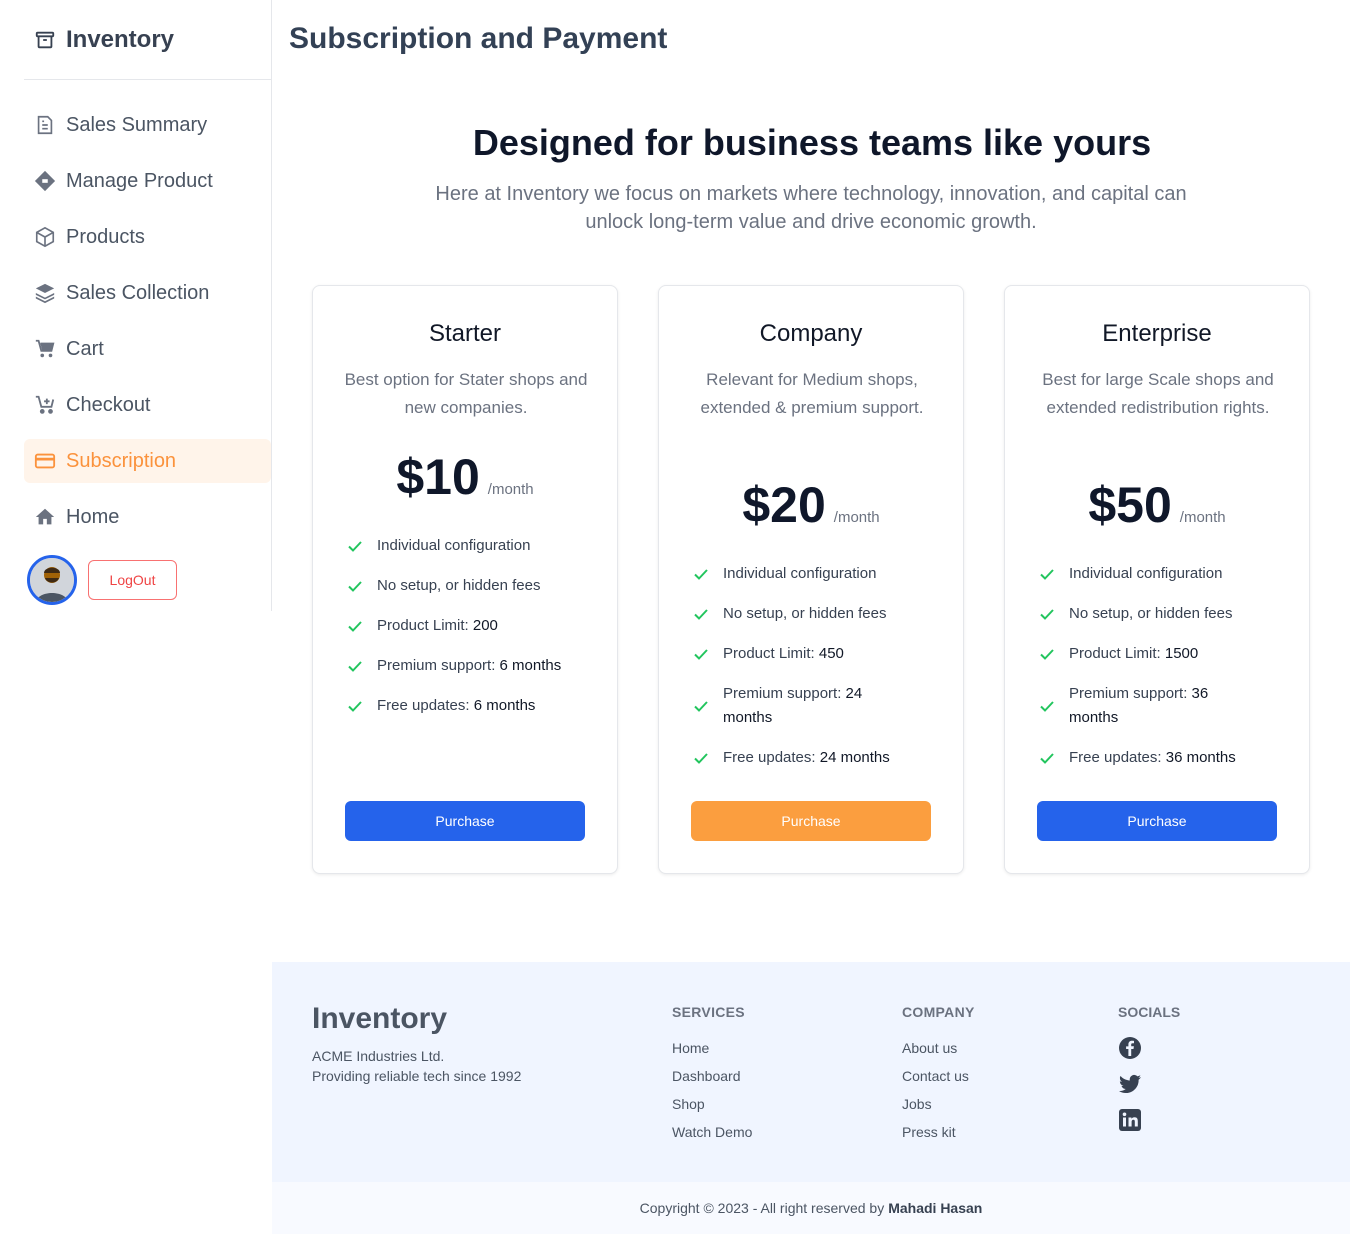 This screenshot has height=1234, width=1366. What do you see at coordinates (712, 1104) in the screenshot?
I see `footer-link-shop: Shop` at bounding box center [712, 1104].